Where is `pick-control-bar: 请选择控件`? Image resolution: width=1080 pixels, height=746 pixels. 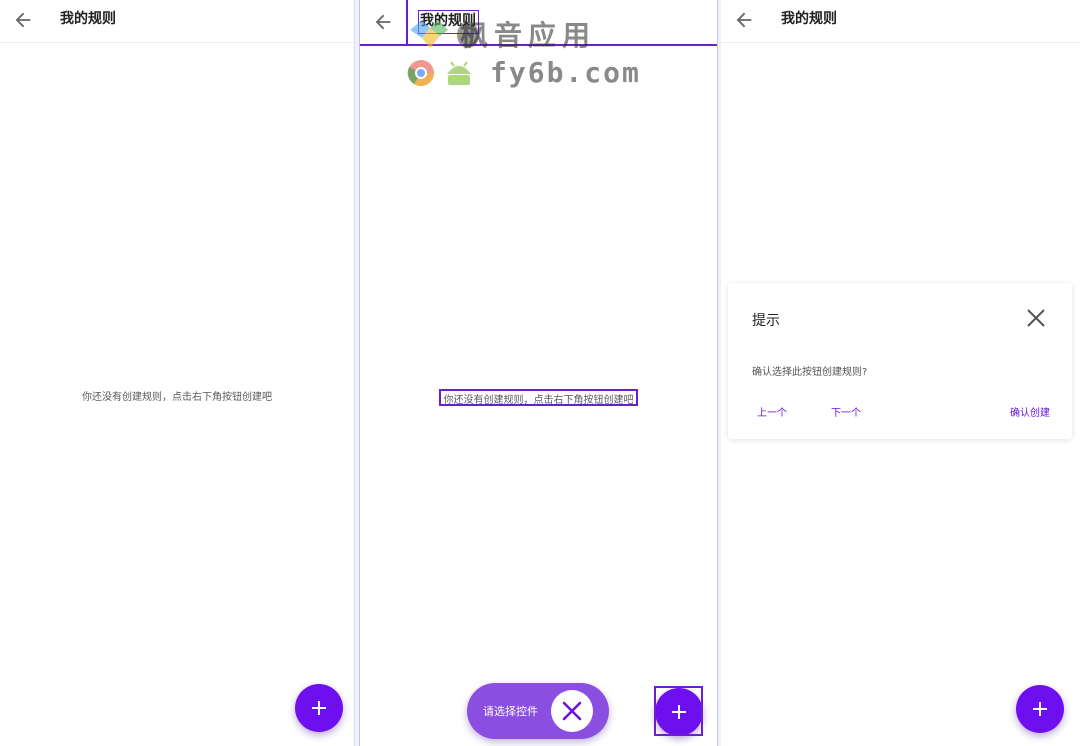 pick-control-bar: 请选择控件 is located at coordinates (538, 711).